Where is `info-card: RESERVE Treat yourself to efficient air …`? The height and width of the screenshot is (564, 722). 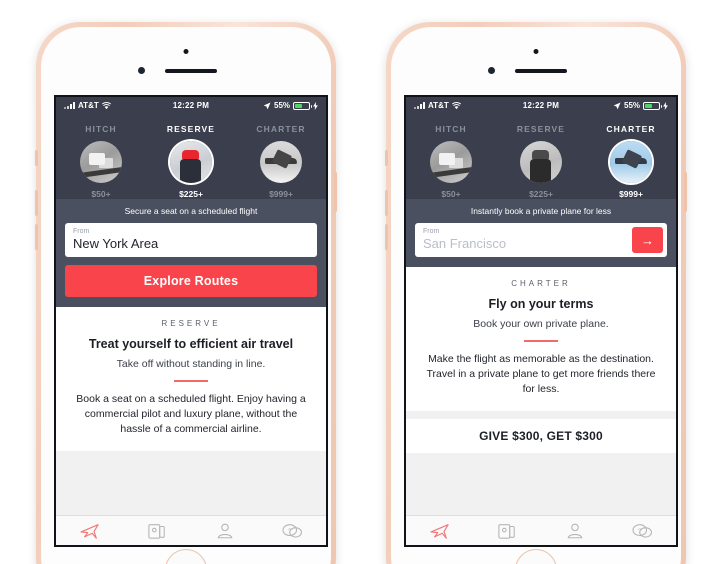
info-card: RESERVE Treat yourself to efficient air … is located at coordinates (191, 379).